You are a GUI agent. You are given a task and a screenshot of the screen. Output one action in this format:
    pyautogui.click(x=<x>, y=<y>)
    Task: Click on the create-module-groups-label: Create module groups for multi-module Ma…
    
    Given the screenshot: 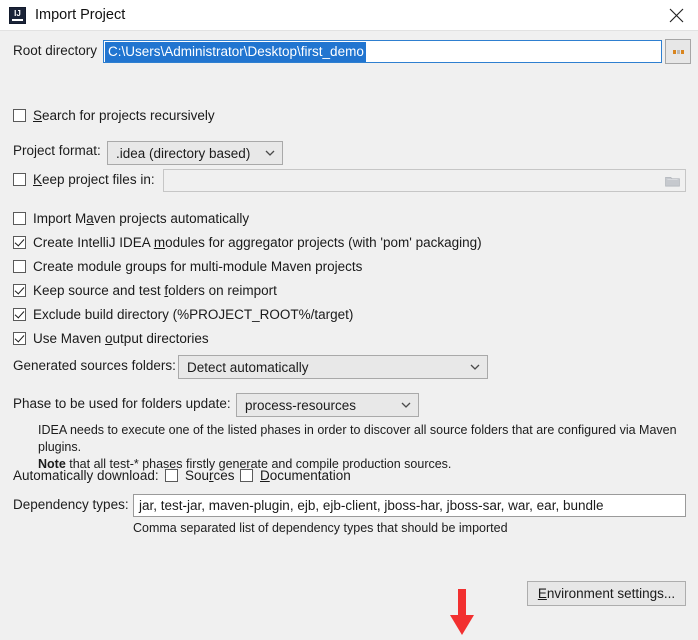 What is the action you would take?
    pyautogui.click(x=198, y=266)
    